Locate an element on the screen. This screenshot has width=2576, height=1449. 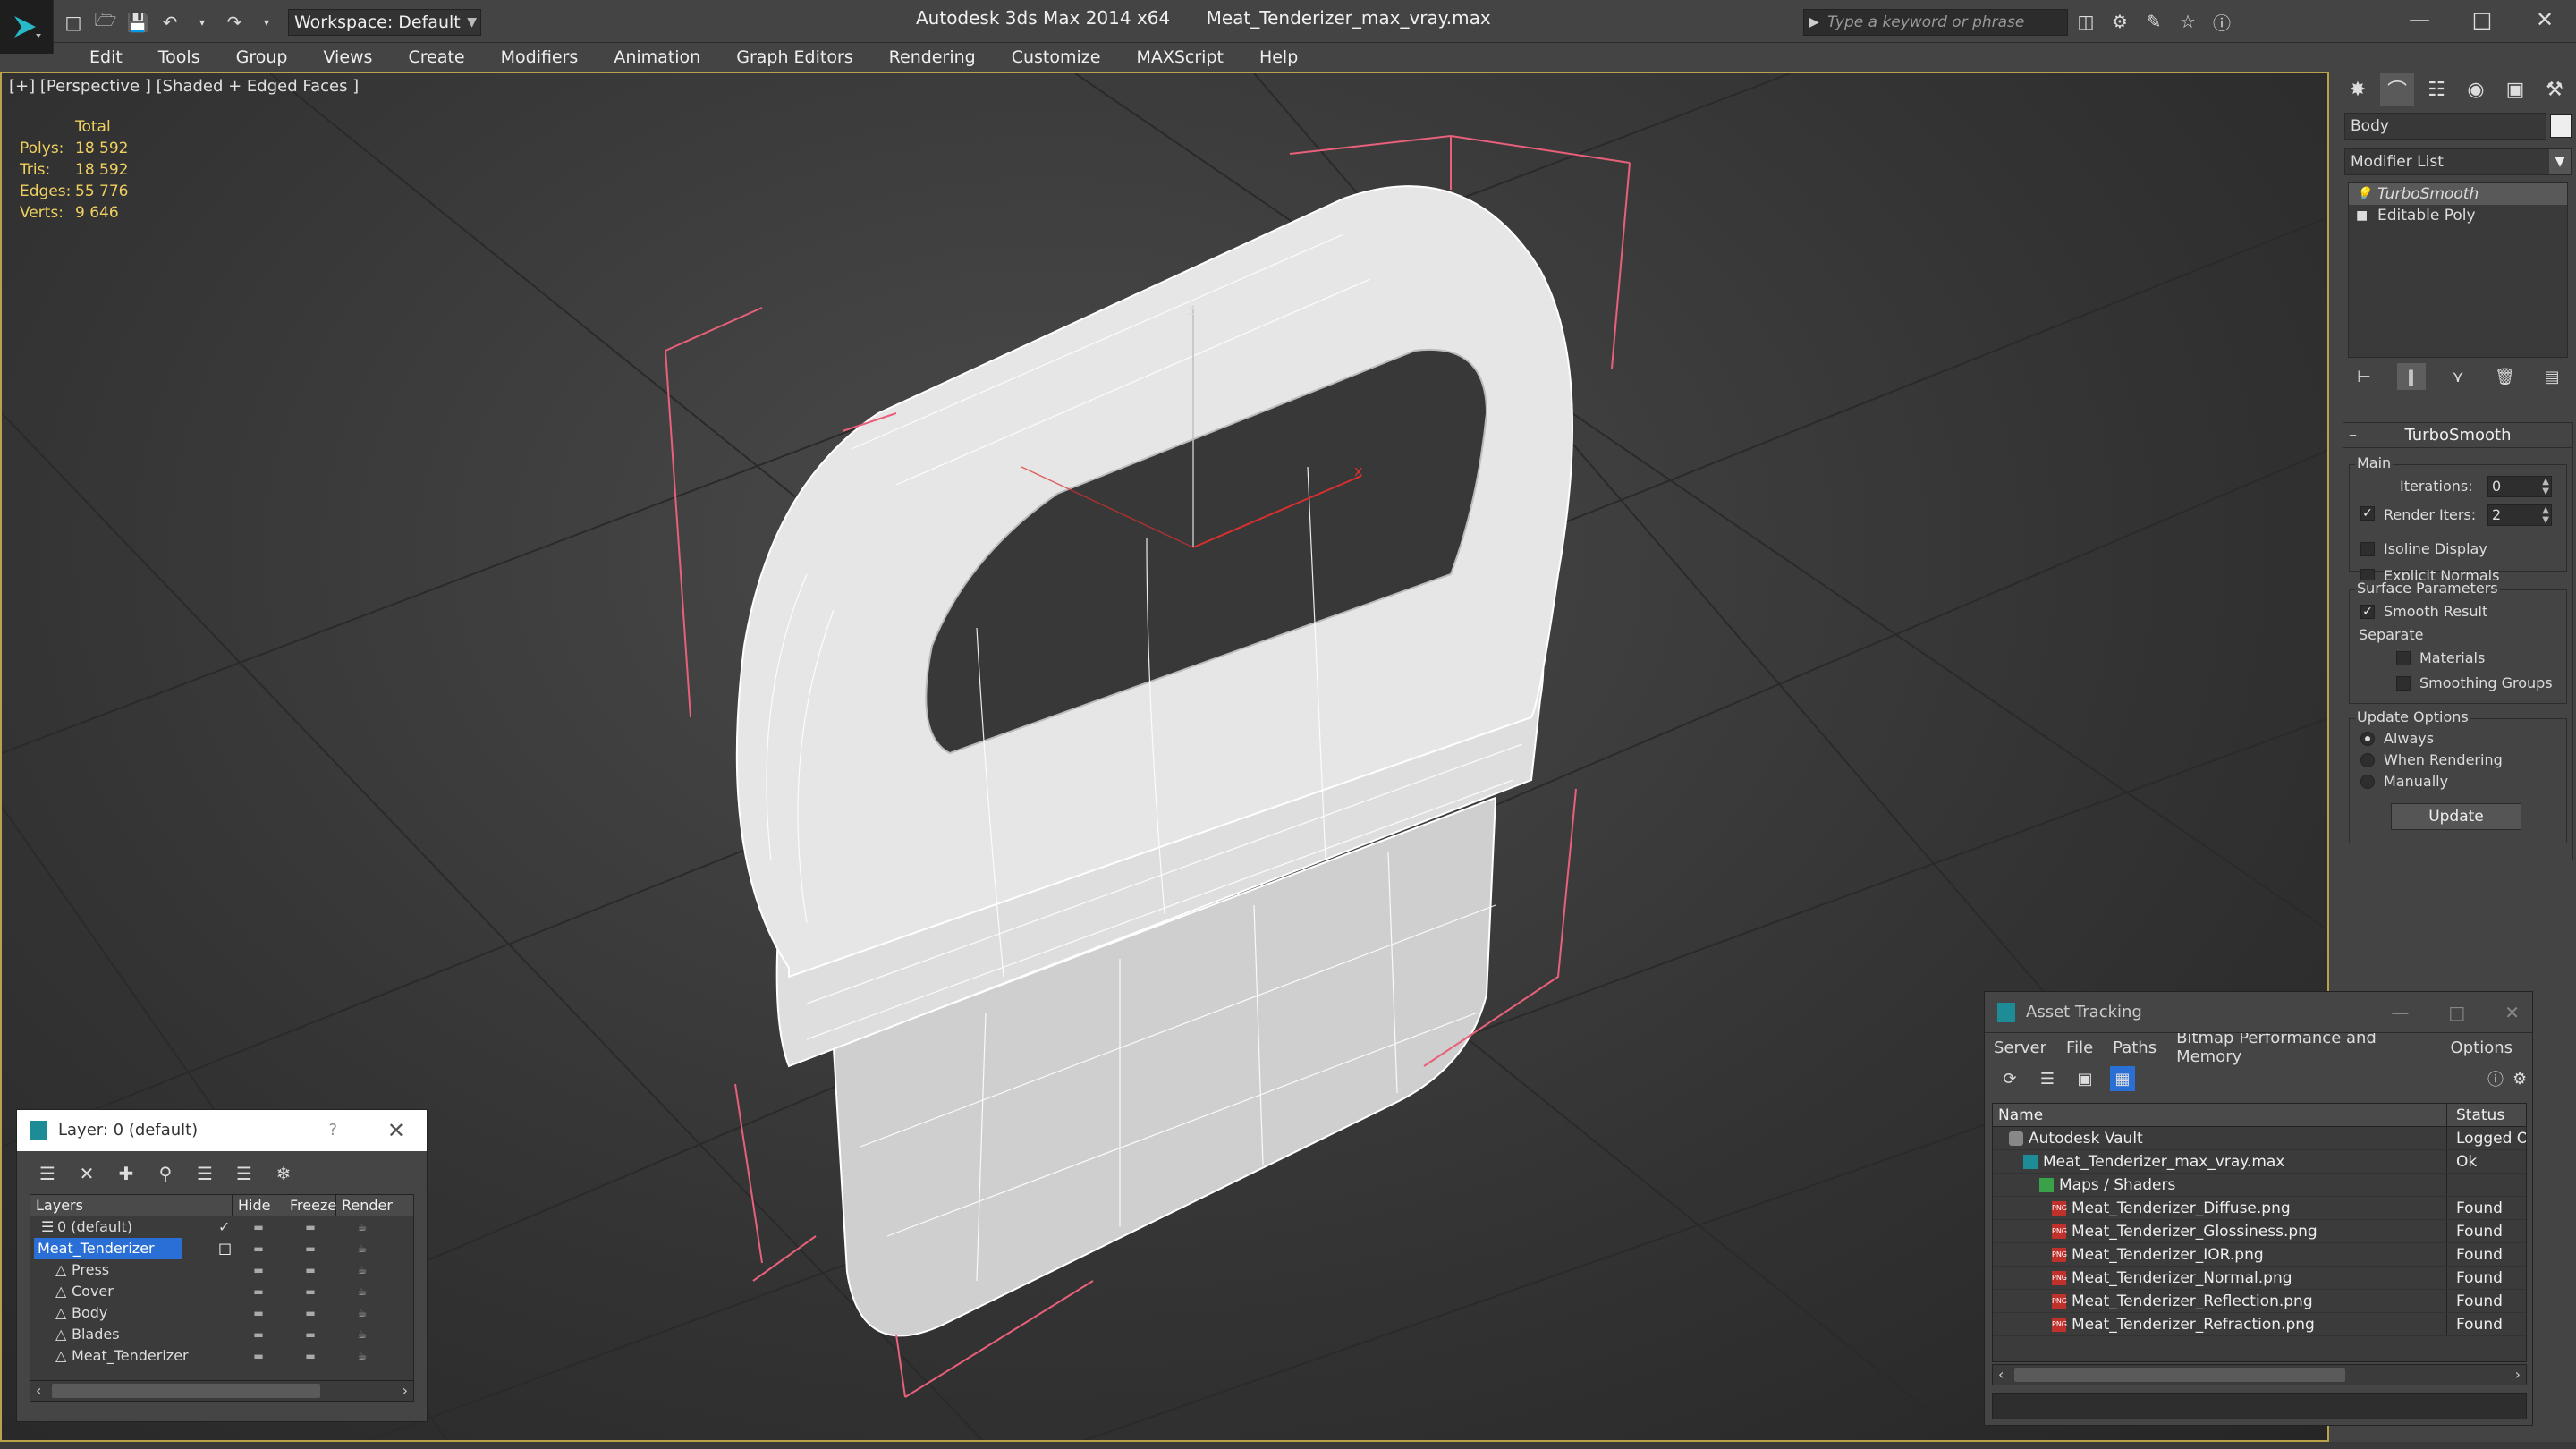
modify-tab-icon: ⌒ is located at coordinates (2397, 89).